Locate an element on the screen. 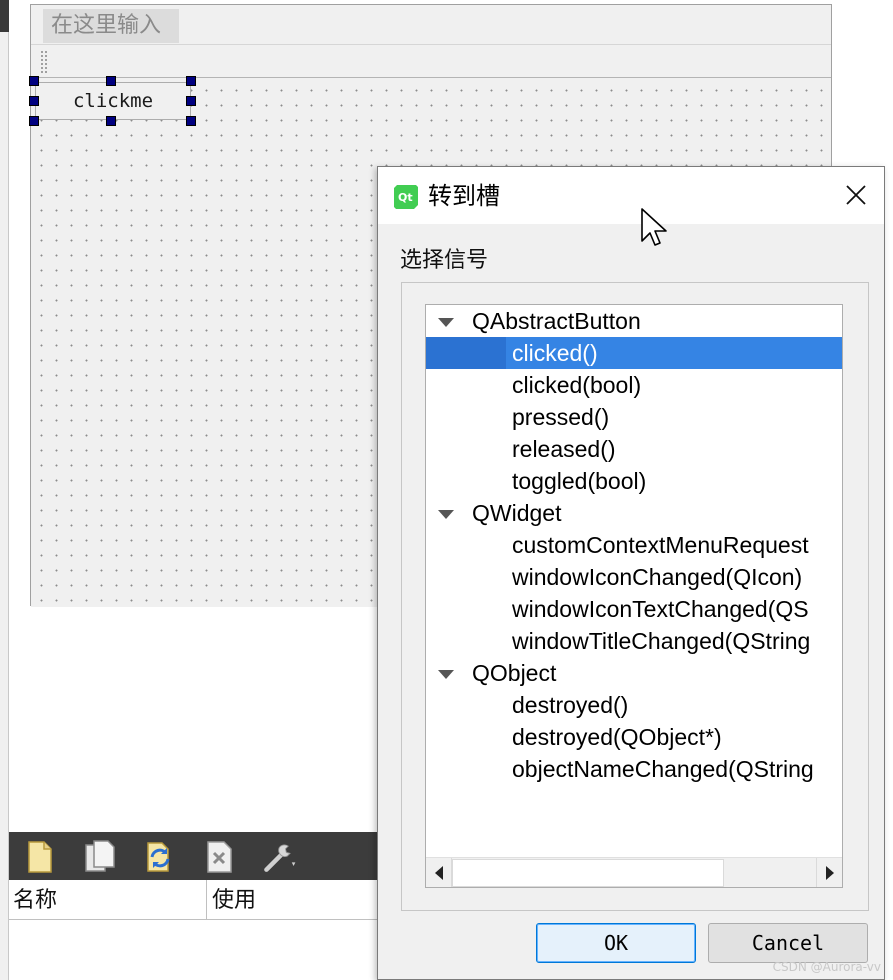  signal-item: windowIconChanged(QIcon) is located at coordinates (634, 577).